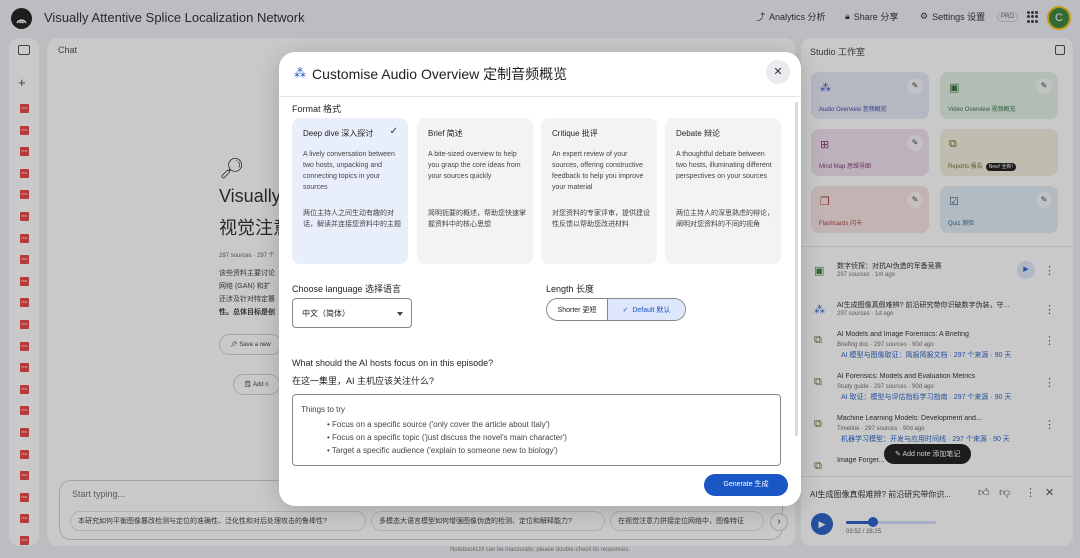  What do you see at coordinates (445, 133) in the screenshot?
I see `format-option-title: Brief 简述` at bounding box center [445, 133].